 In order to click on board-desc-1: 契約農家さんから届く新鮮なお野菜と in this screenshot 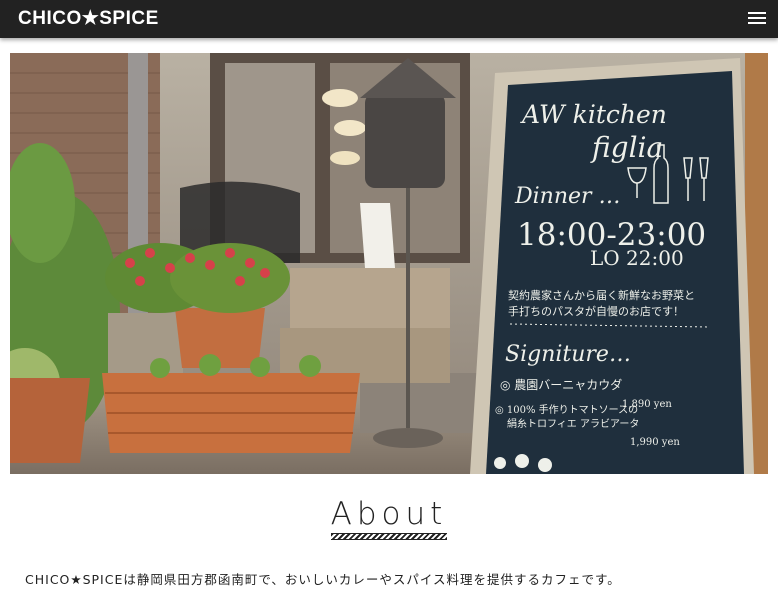, I will do `click(601, 295)`.